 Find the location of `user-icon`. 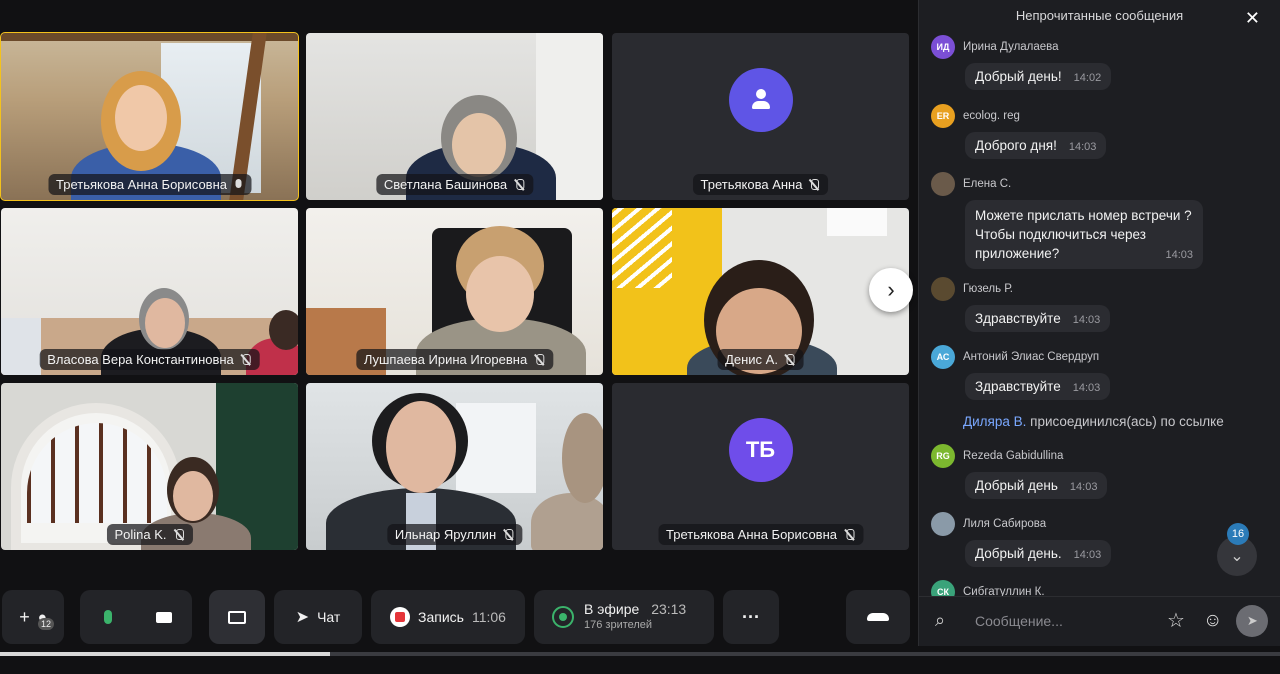

user-icon is located at coordinates (761, 100).